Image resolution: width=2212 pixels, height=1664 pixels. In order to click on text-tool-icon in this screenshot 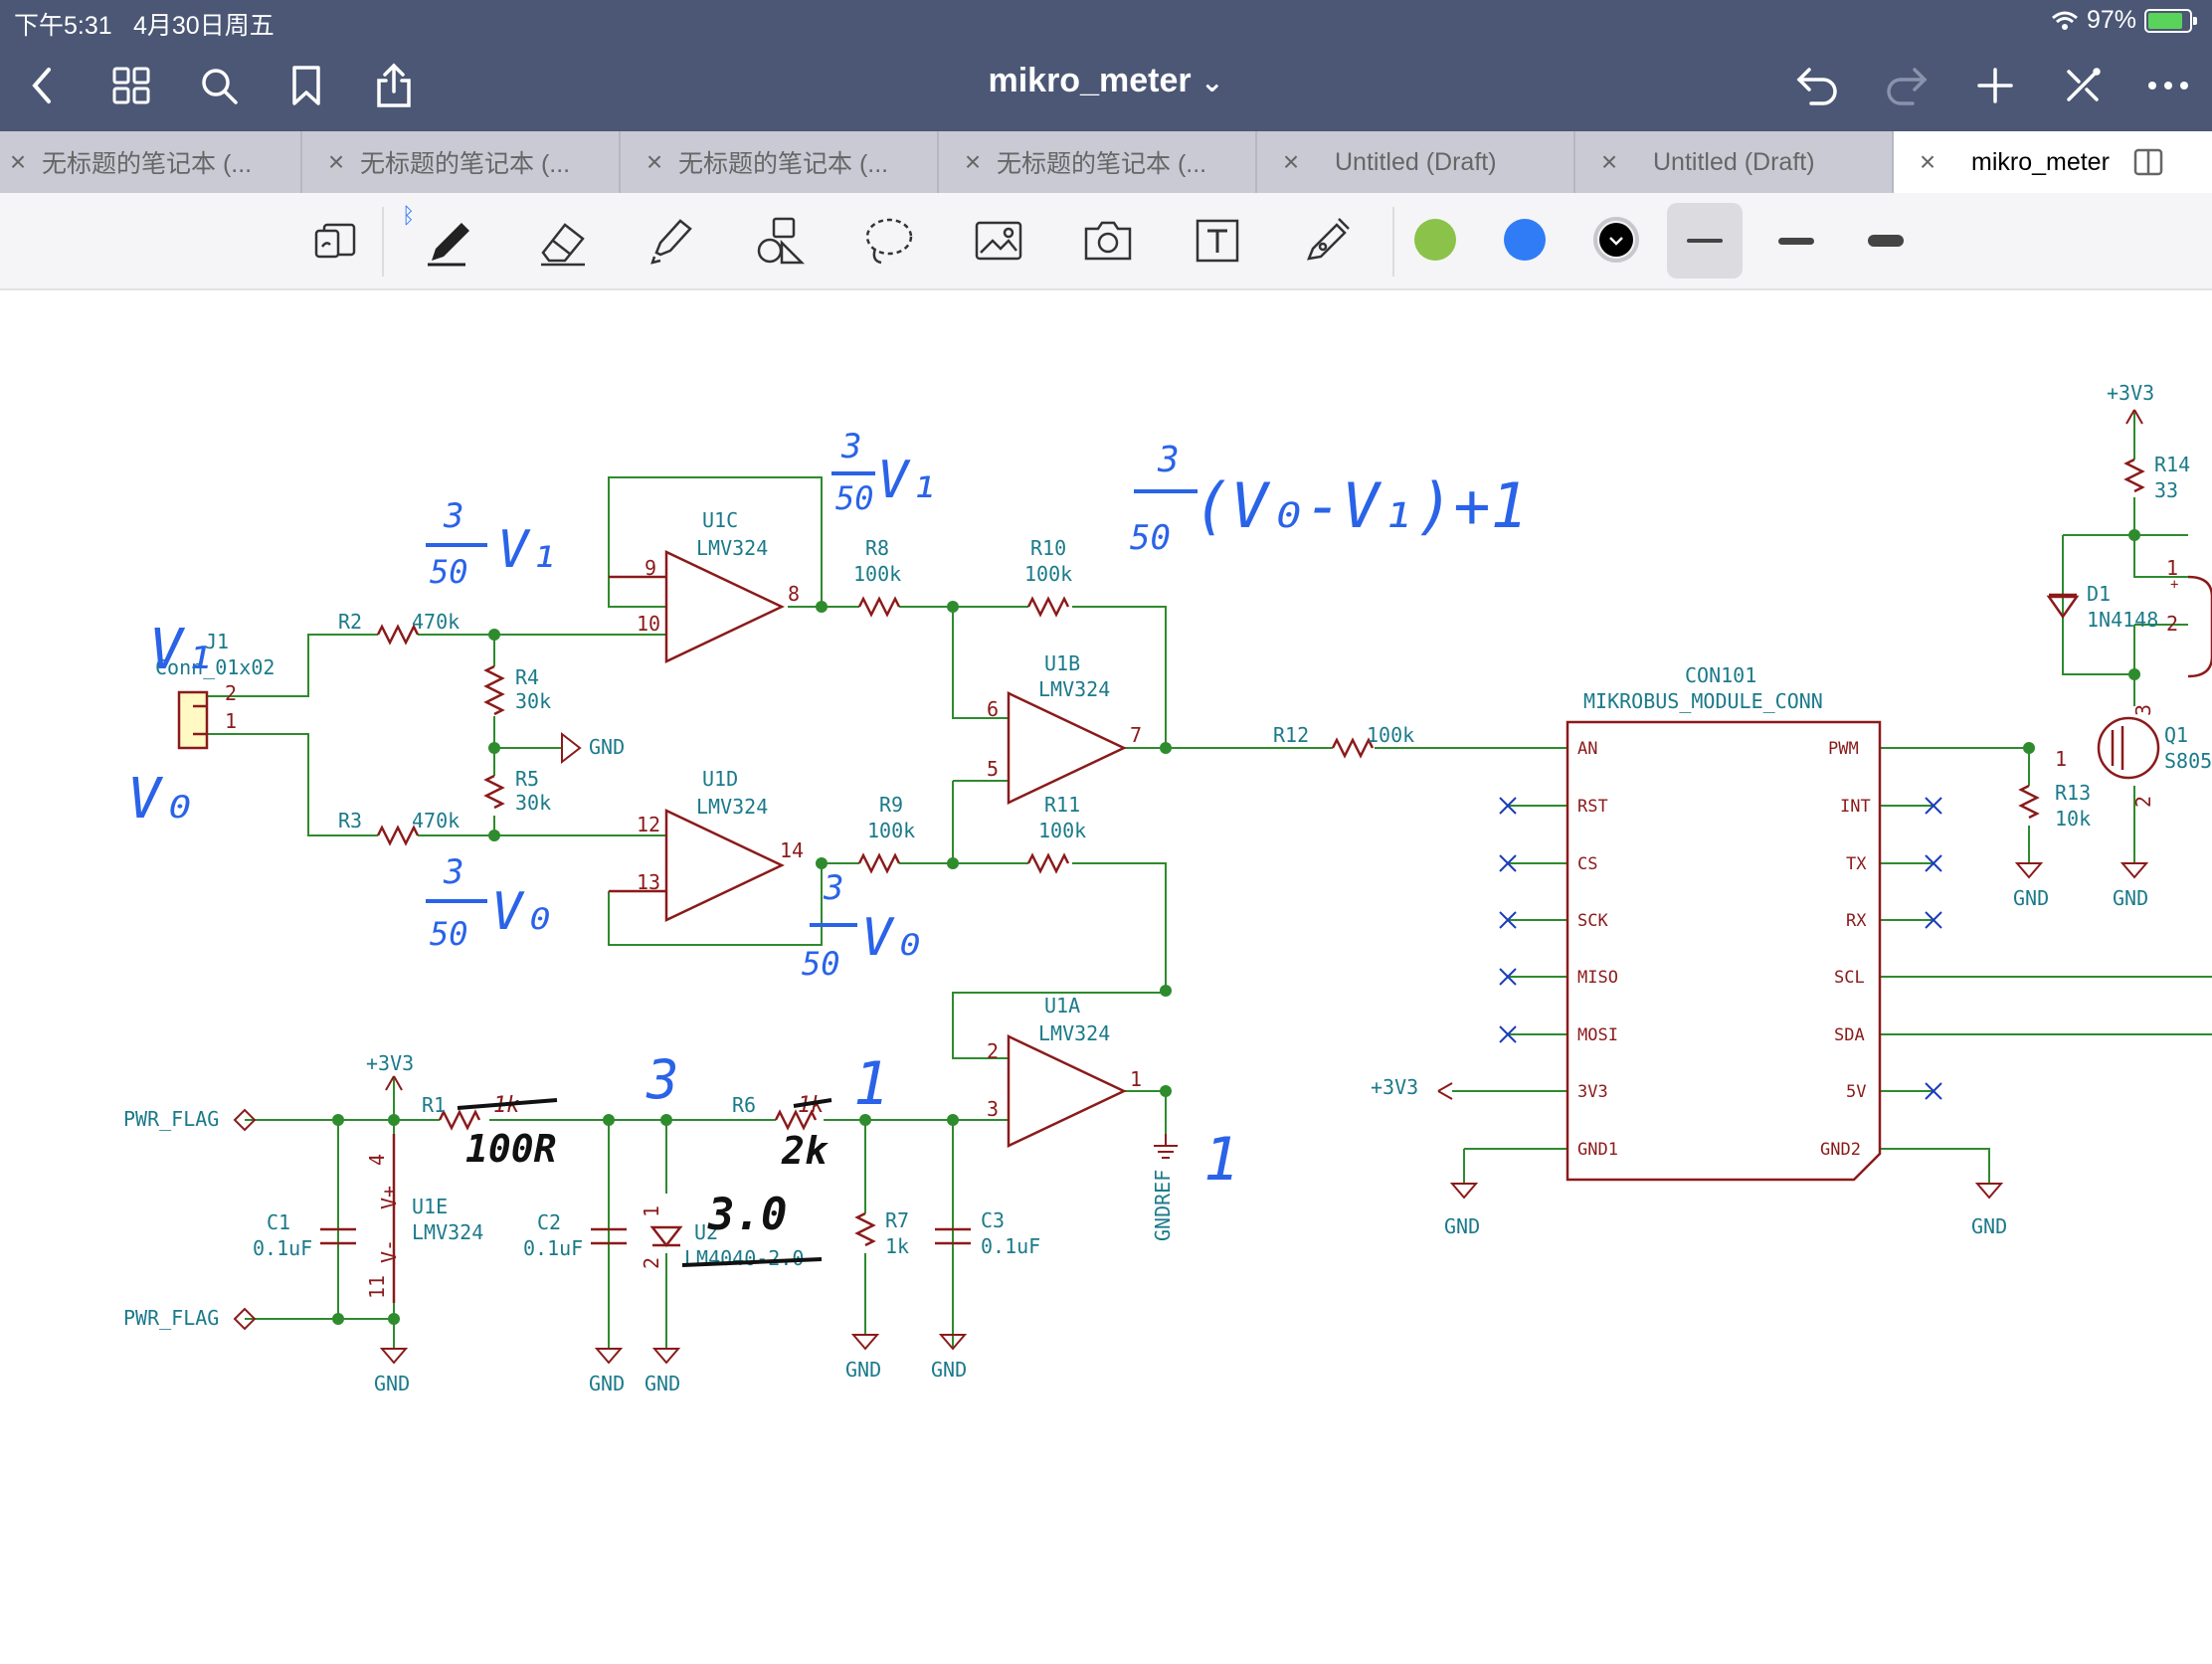, I will do `click(1217, 241)`.